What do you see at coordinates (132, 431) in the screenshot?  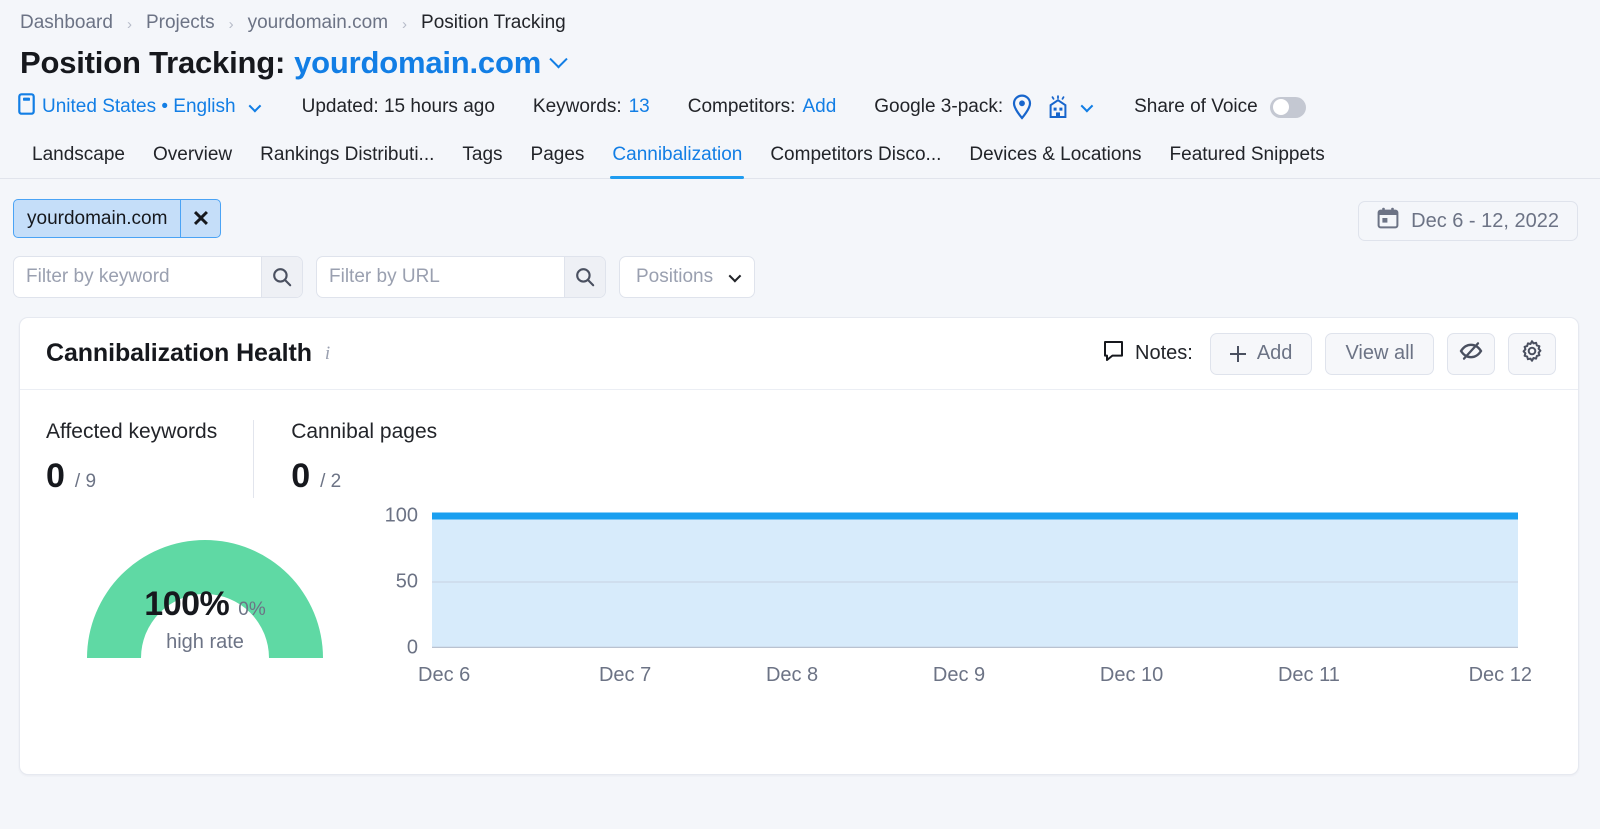 I see `metric-label: Affected keywords` at bounding box center [132, 431].